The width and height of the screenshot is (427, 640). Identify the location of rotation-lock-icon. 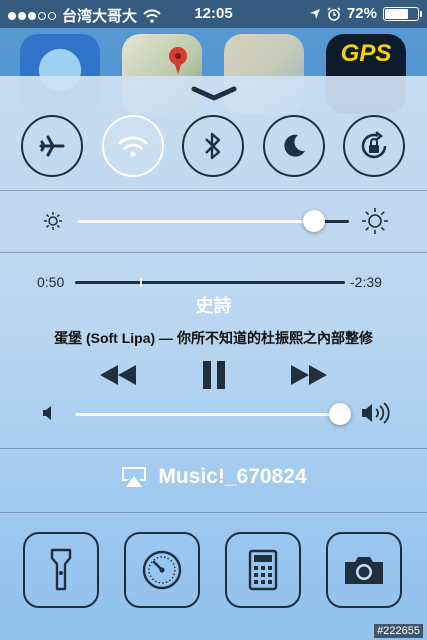
(374, 145).